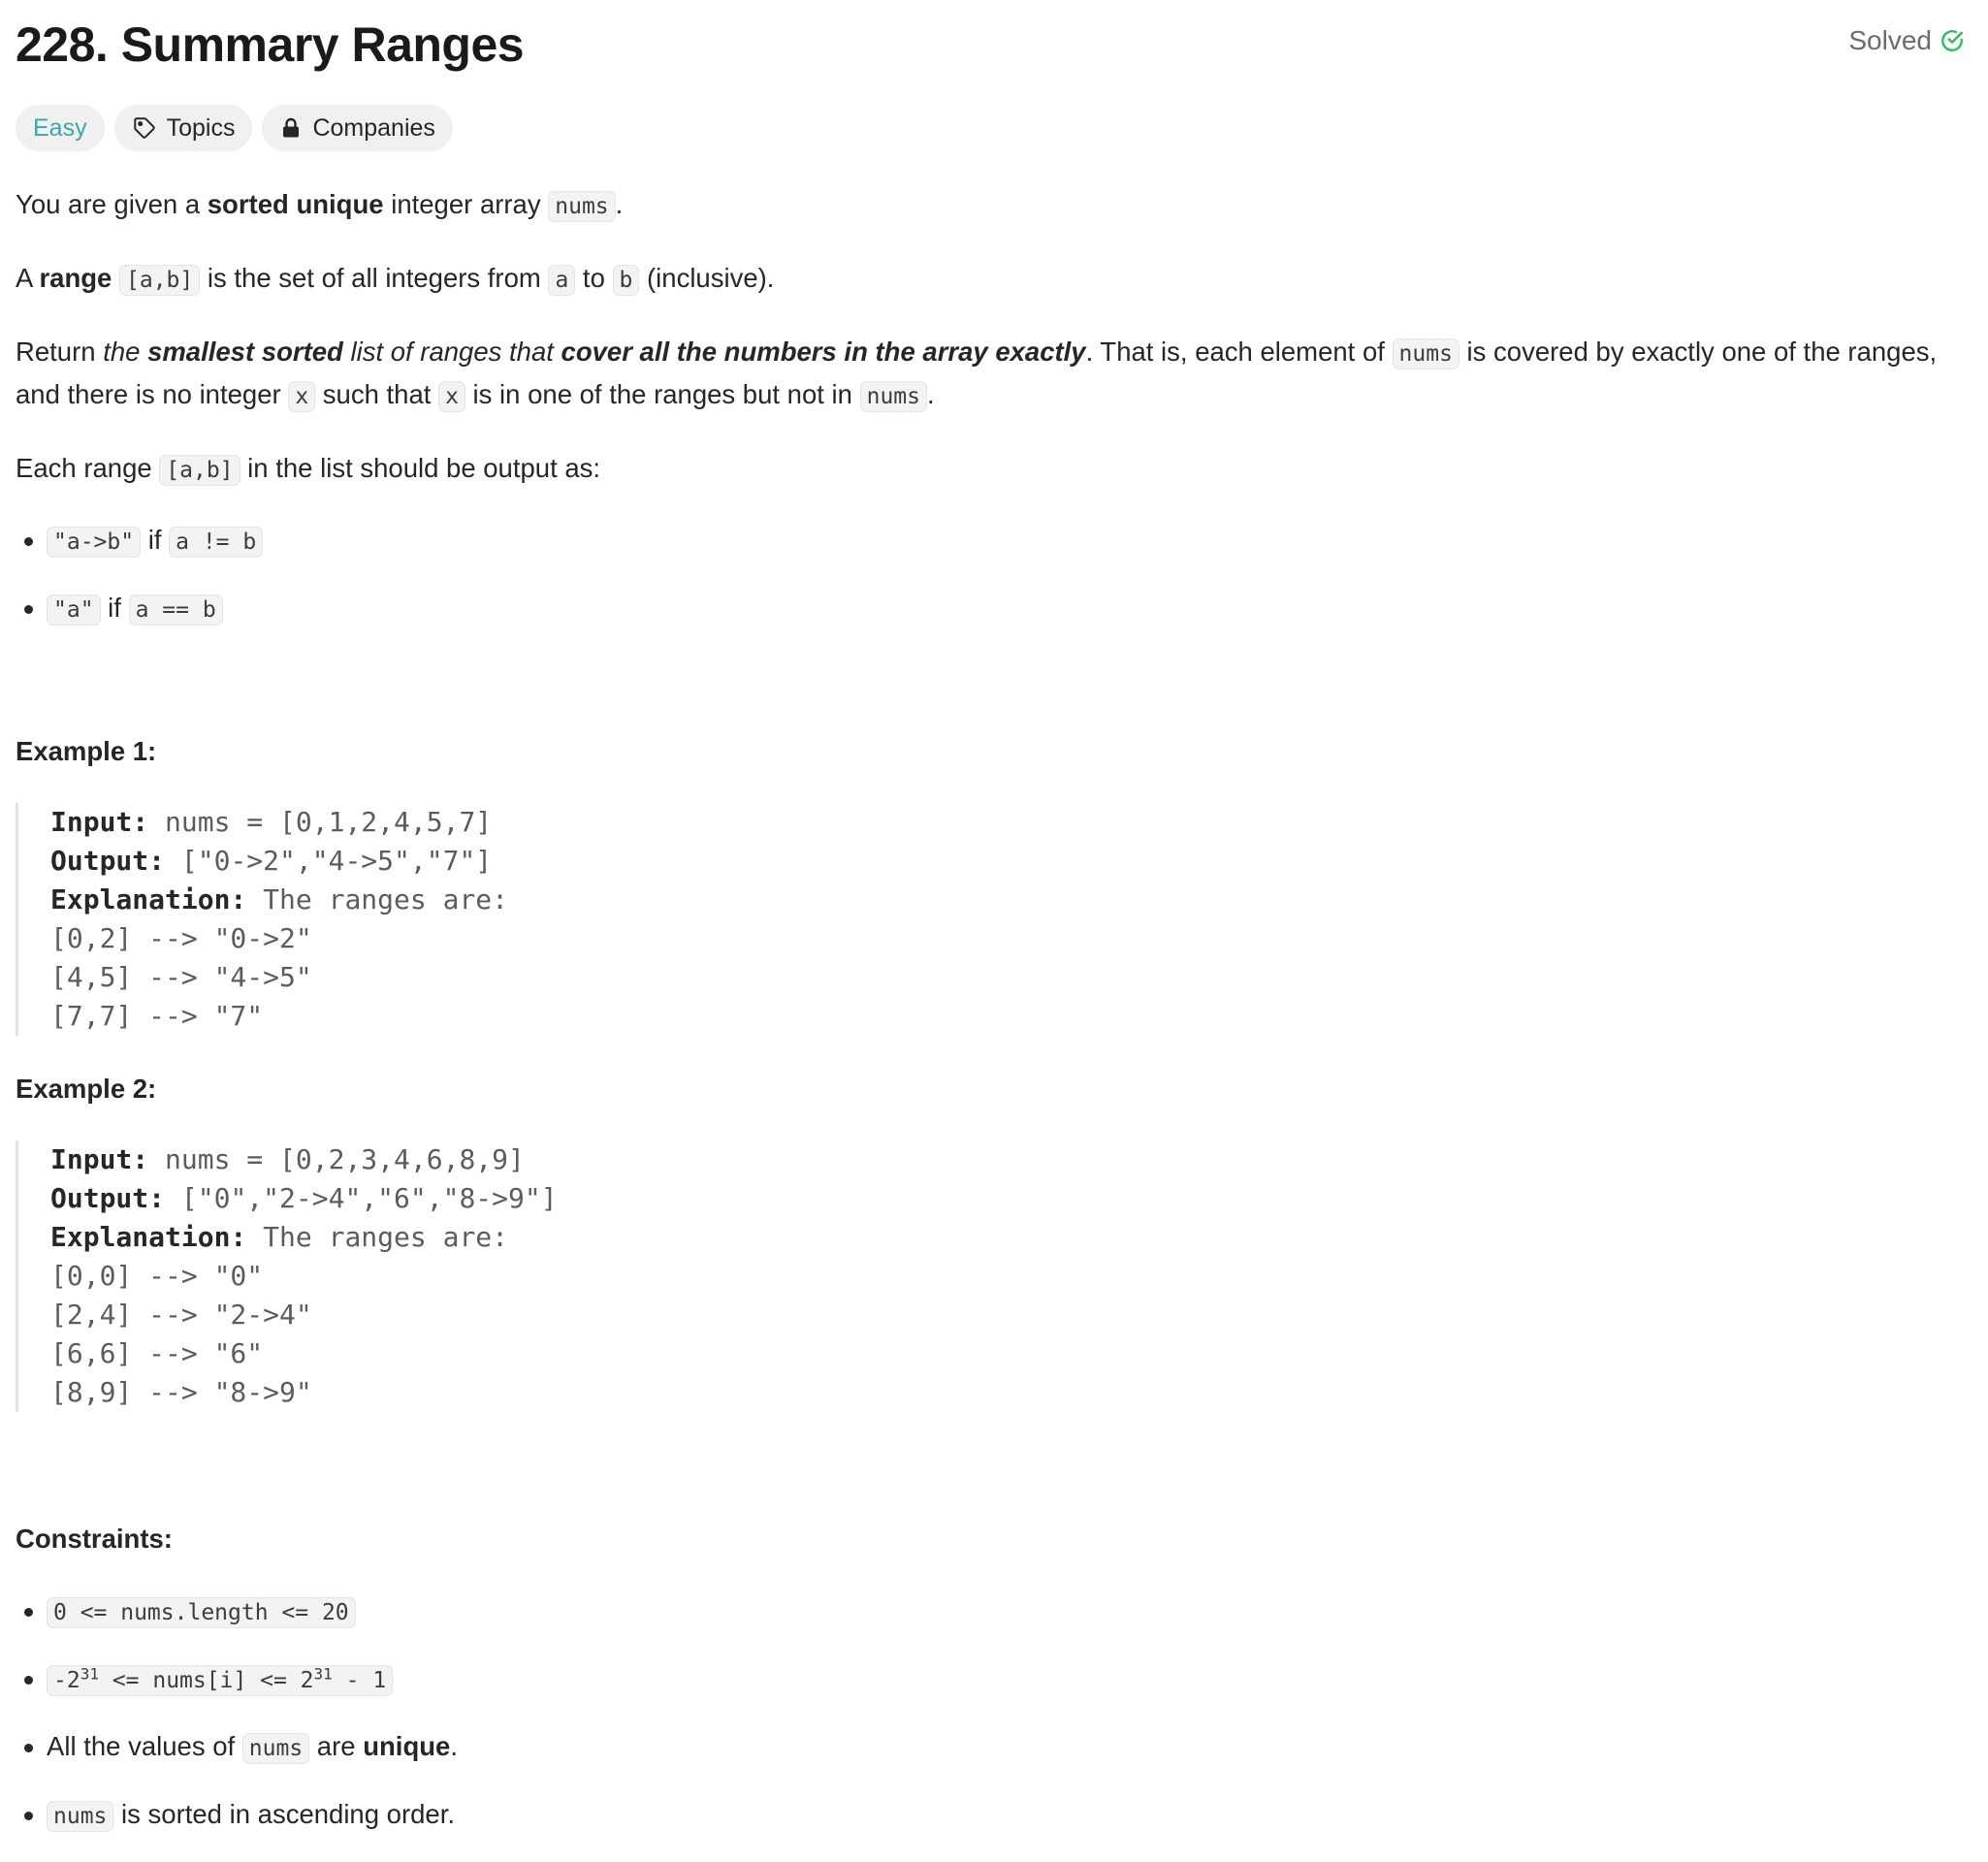  What do you see at coordinates (377, 394) in the screenshot?
I see `text: such that` at bounding box center [377, 394].